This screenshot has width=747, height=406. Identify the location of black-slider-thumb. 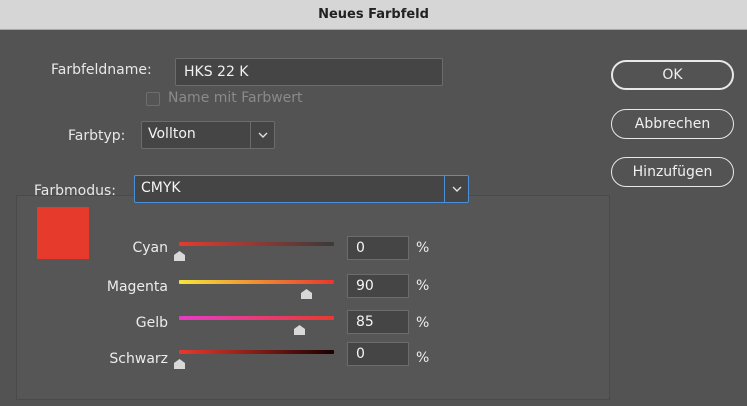
(179, 364).